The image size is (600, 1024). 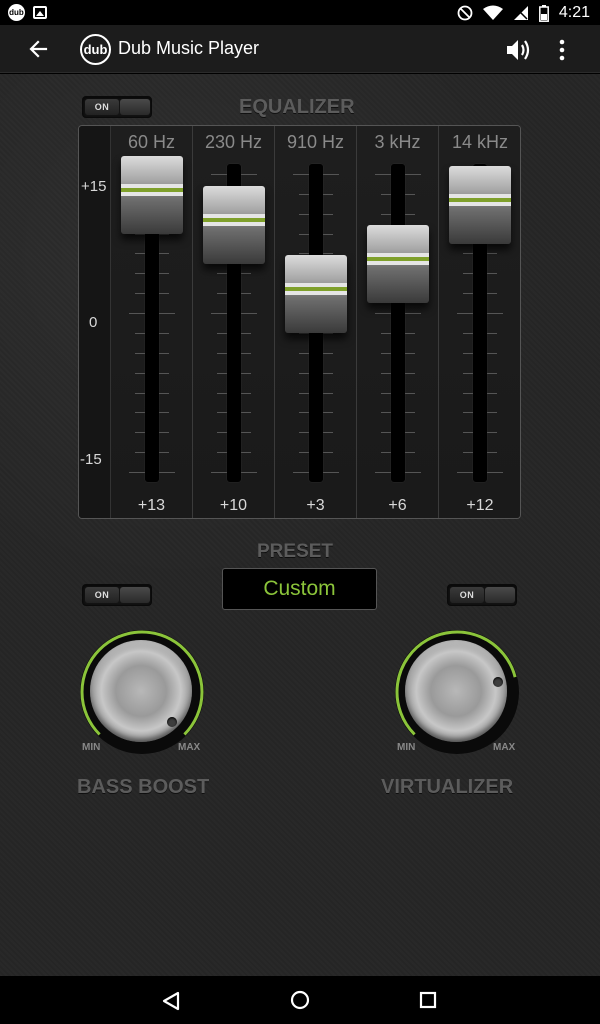 What do you see at coordinates (480, 505) in the screenshot?
I see `band-value: +12` at bounding box center [480, 505].